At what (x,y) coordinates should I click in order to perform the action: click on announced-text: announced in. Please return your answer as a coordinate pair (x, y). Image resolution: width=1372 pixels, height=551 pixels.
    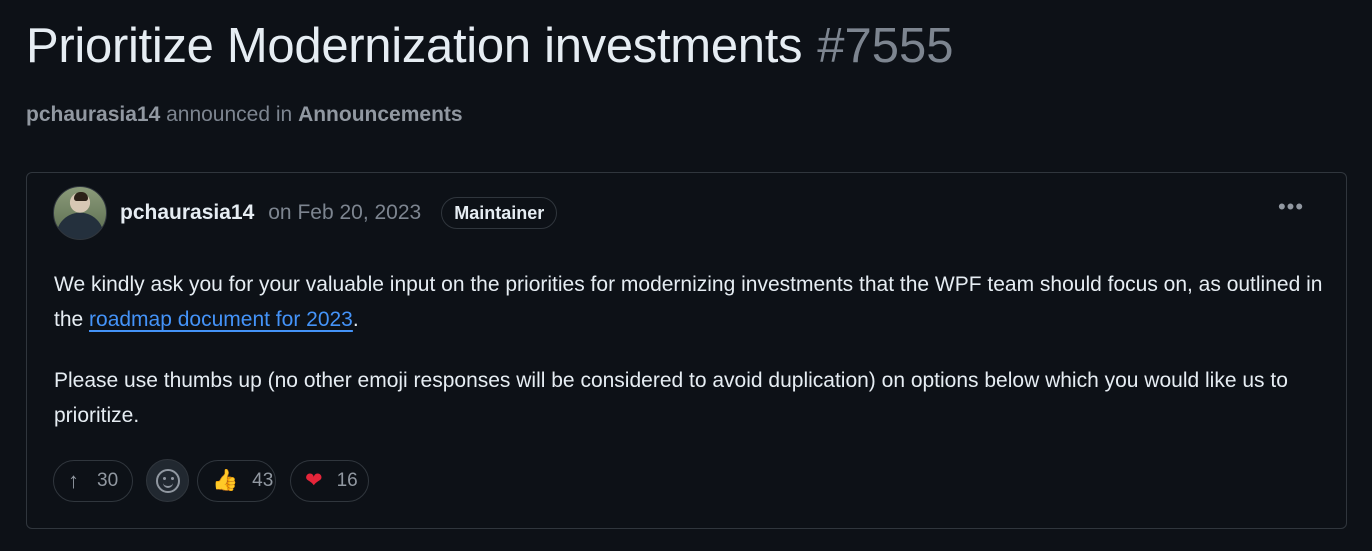
    Looking at the image, I should click on (229, 114).